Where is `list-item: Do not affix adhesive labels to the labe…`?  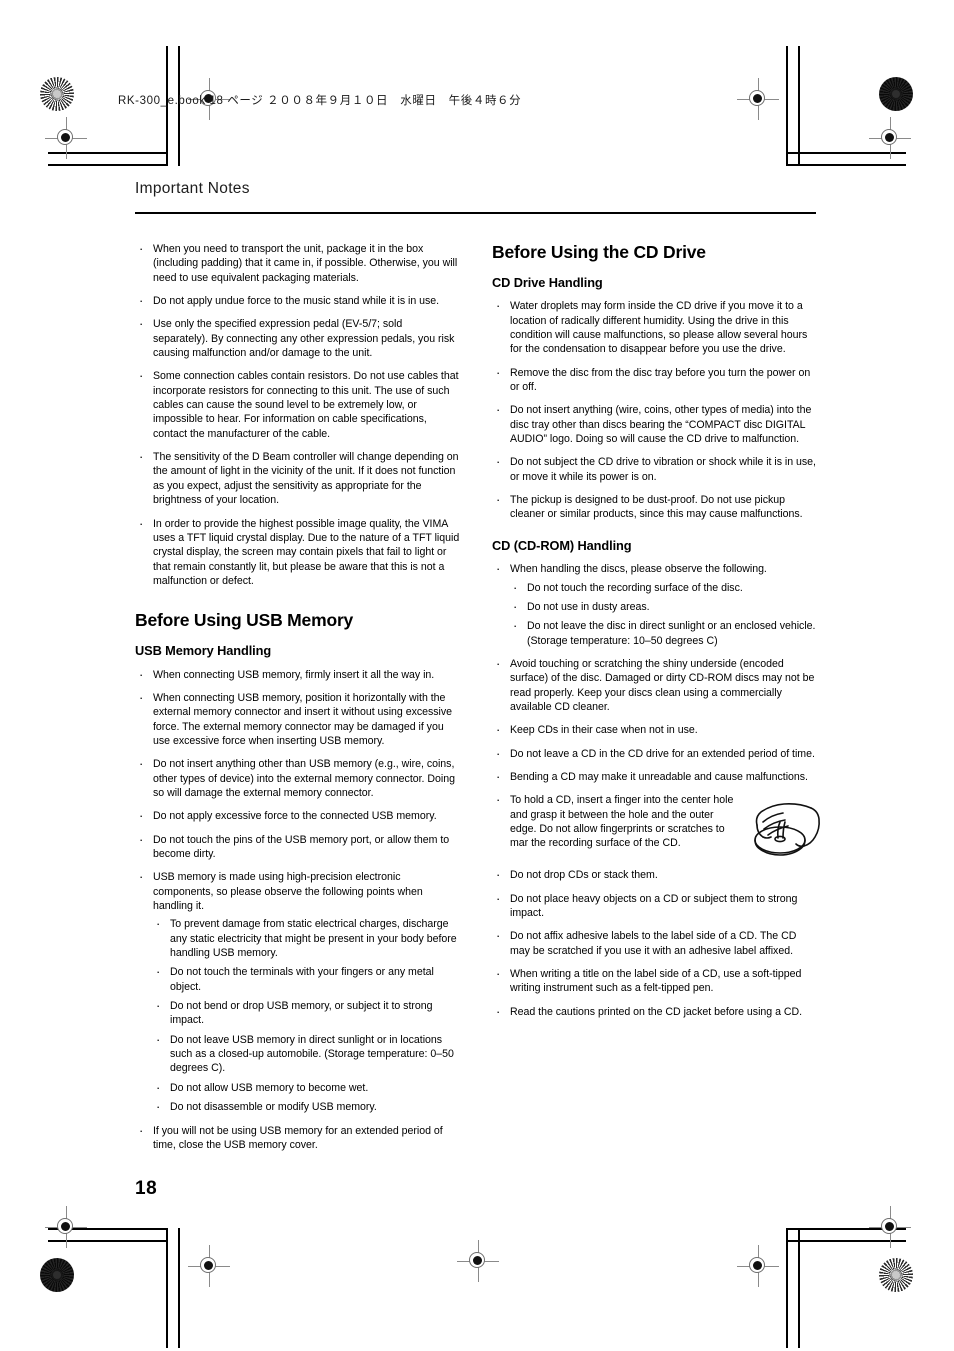 list-item: Do not affix adhesive labels to the labe… is located at coordinates (654, 943).